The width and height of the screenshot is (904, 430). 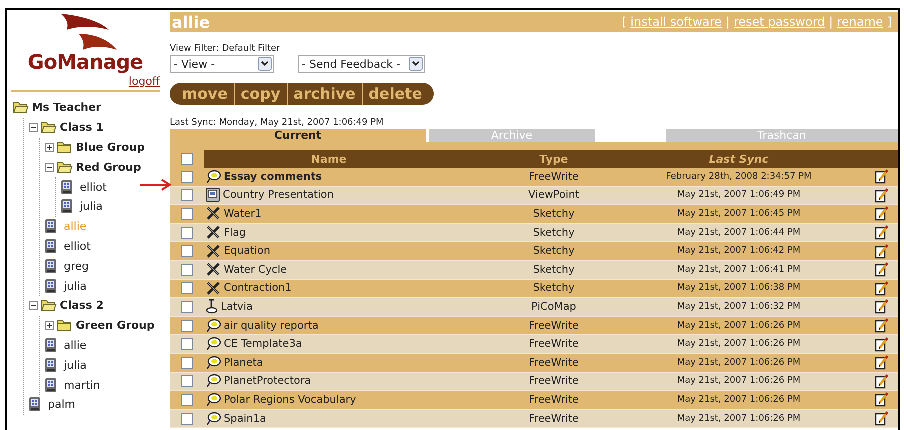 What do you see at coordinates (271, 326) in the screenshot?
I see `file-name: air quality reporta` at bounding box center [271, 326].